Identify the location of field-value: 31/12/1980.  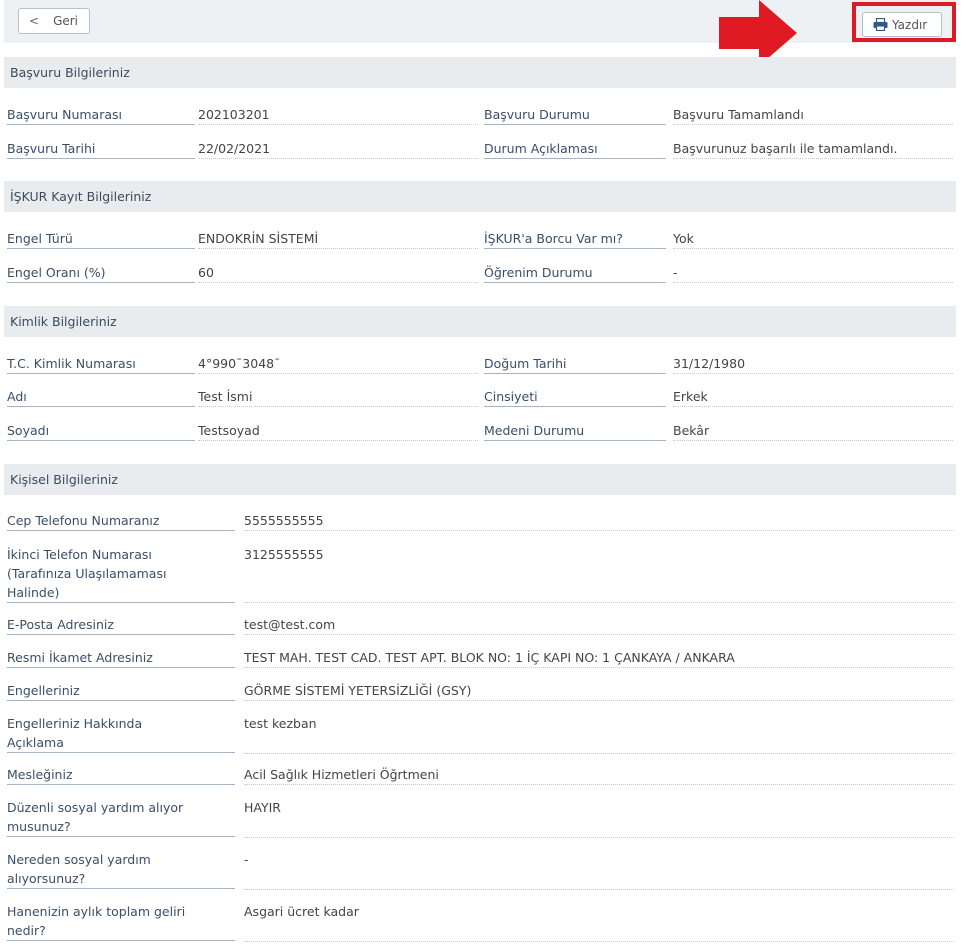
(813, 364).